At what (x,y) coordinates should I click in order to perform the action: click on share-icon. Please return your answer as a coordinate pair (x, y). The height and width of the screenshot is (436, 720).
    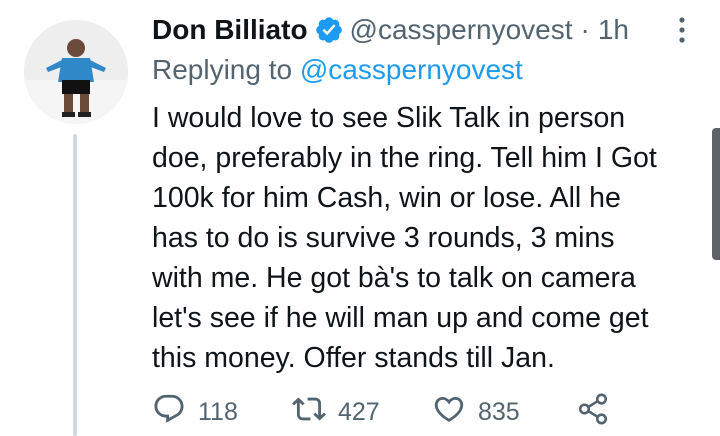
    Looking at the image, I should click on (593, 412).